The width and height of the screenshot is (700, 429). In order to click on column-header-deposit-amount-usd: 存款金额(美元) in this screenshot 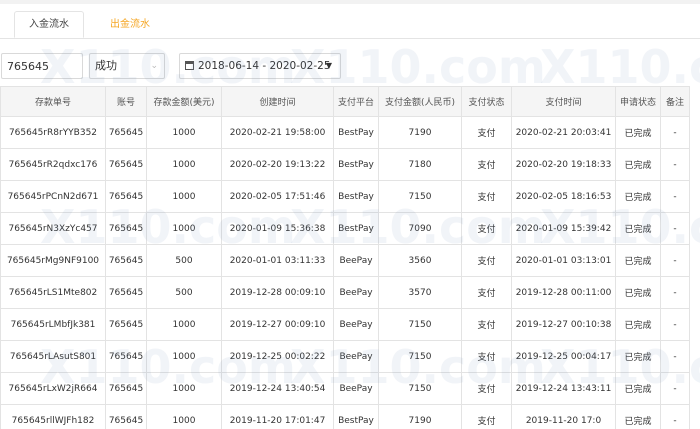, I will do `click(184, 101)`.